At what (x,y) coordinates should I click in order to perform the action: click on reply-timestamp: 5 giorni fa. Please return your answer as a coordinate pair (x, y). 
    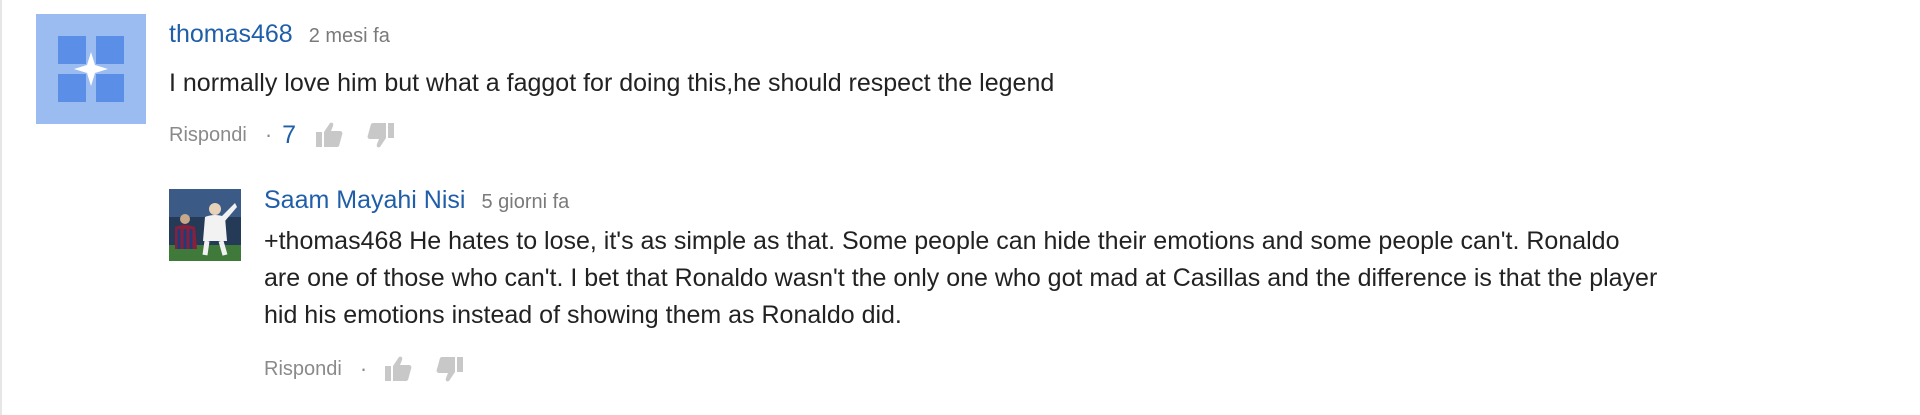
    Looking at the image, I should click on (525, 202).